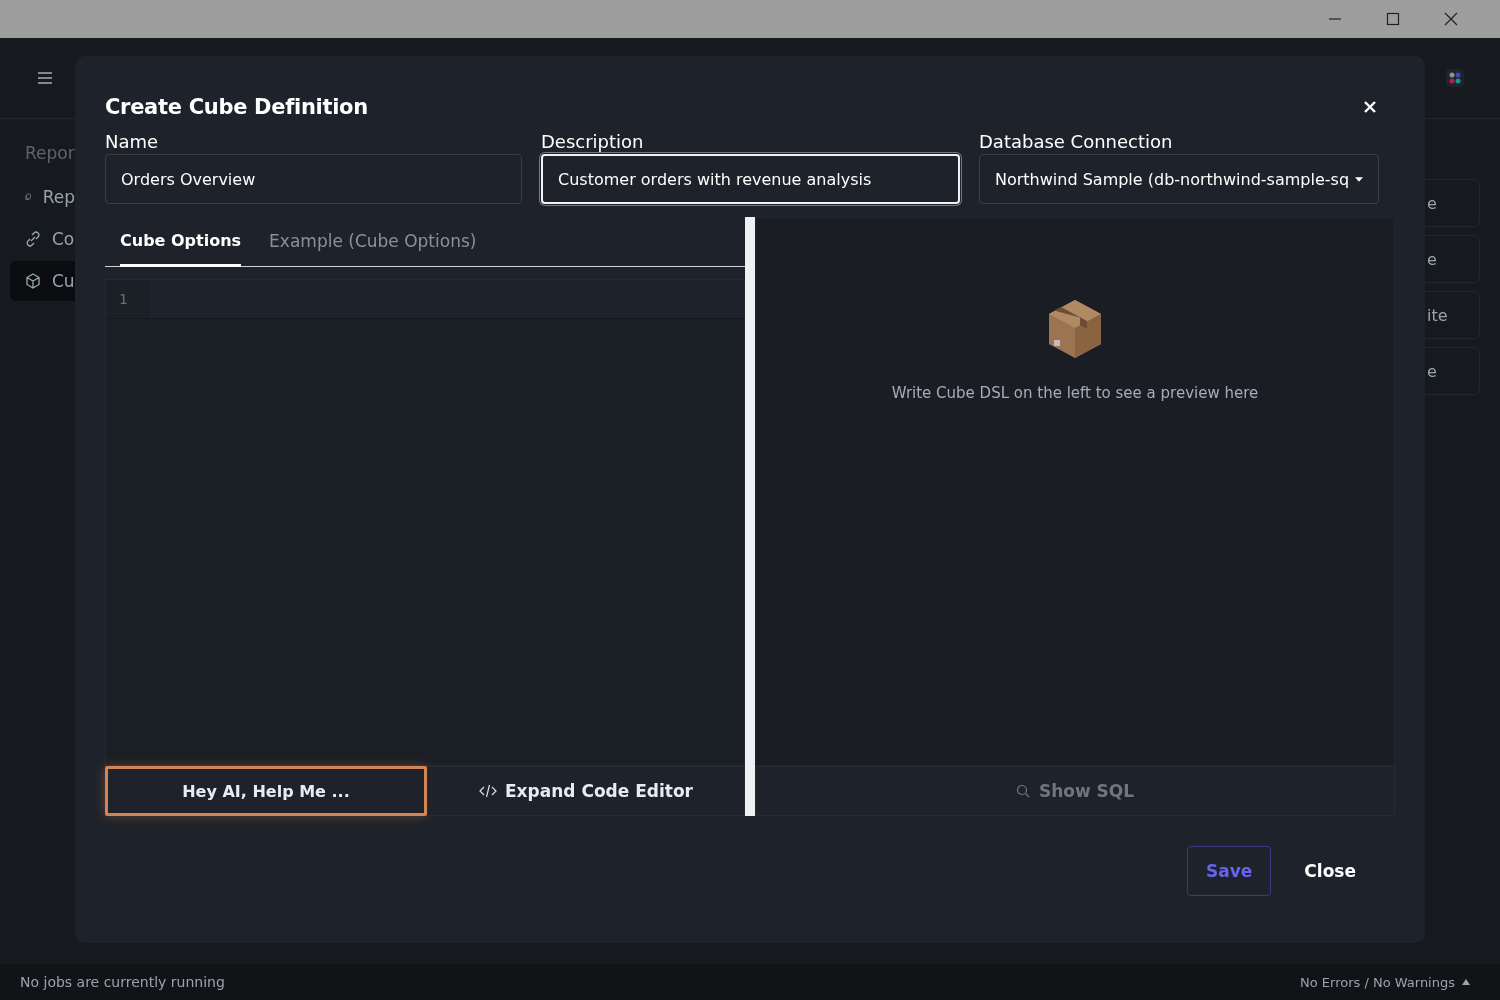  I want to click on status-text: No jobs are currently running, so click(122, 982).